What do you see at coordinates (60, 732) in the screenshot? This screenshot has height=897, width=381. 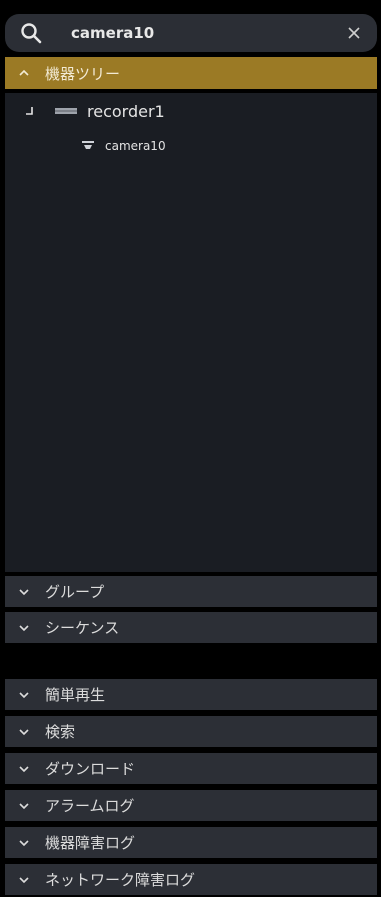 I see `section-search-label: 検索` at bounding box center [60, 732].